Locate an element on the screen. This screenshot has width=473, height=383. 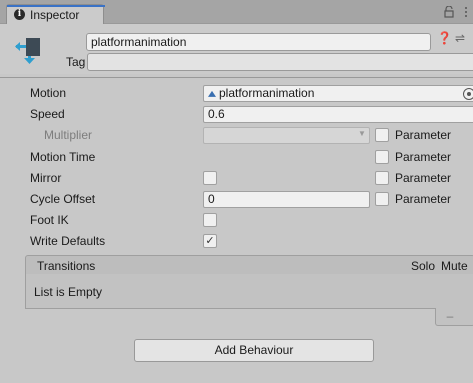
multiplier-parameter-label: Parameter is located at coordinates (423, 135).